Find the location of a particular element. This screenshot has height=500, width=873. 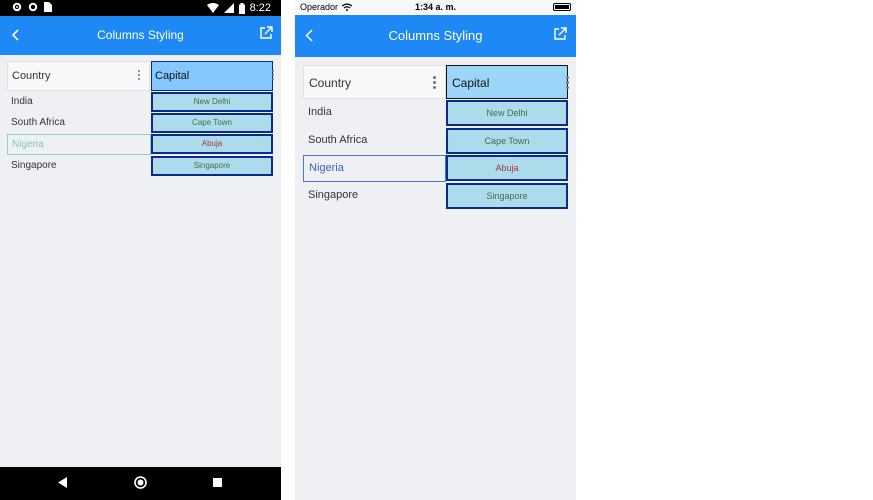

nav-recents-icon is located at coordinates (217, 482).